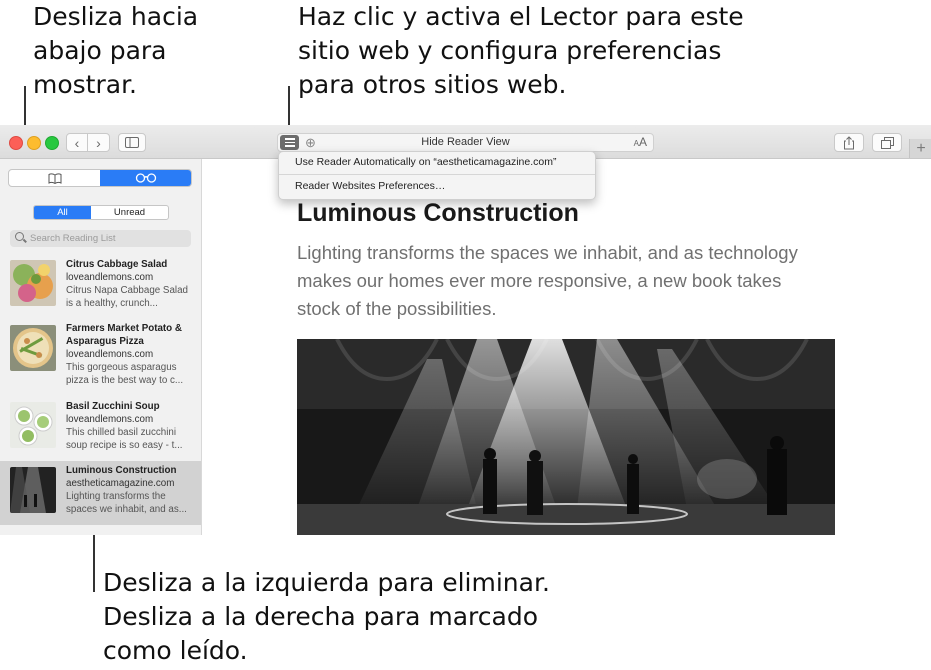 Image resolution: width=931 pixels, height=670 pixels. I want to click on search-input, so click(109, 238).